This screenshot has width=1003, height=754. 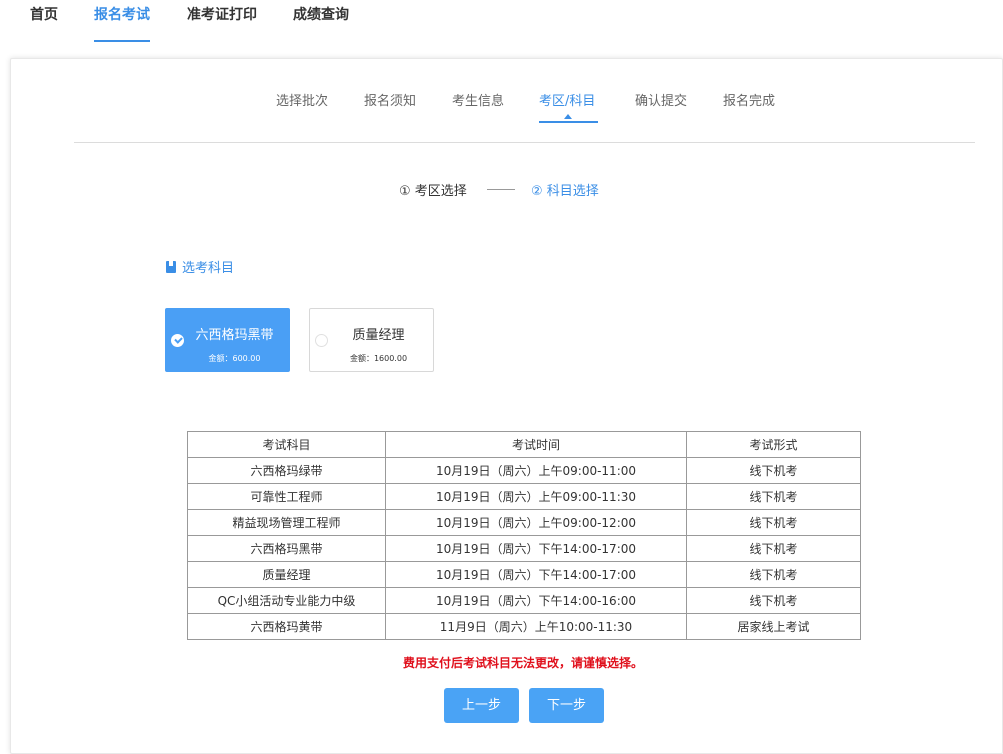 I want to click on nav-score-query: 成绩查询, so click(x=321, y=14).